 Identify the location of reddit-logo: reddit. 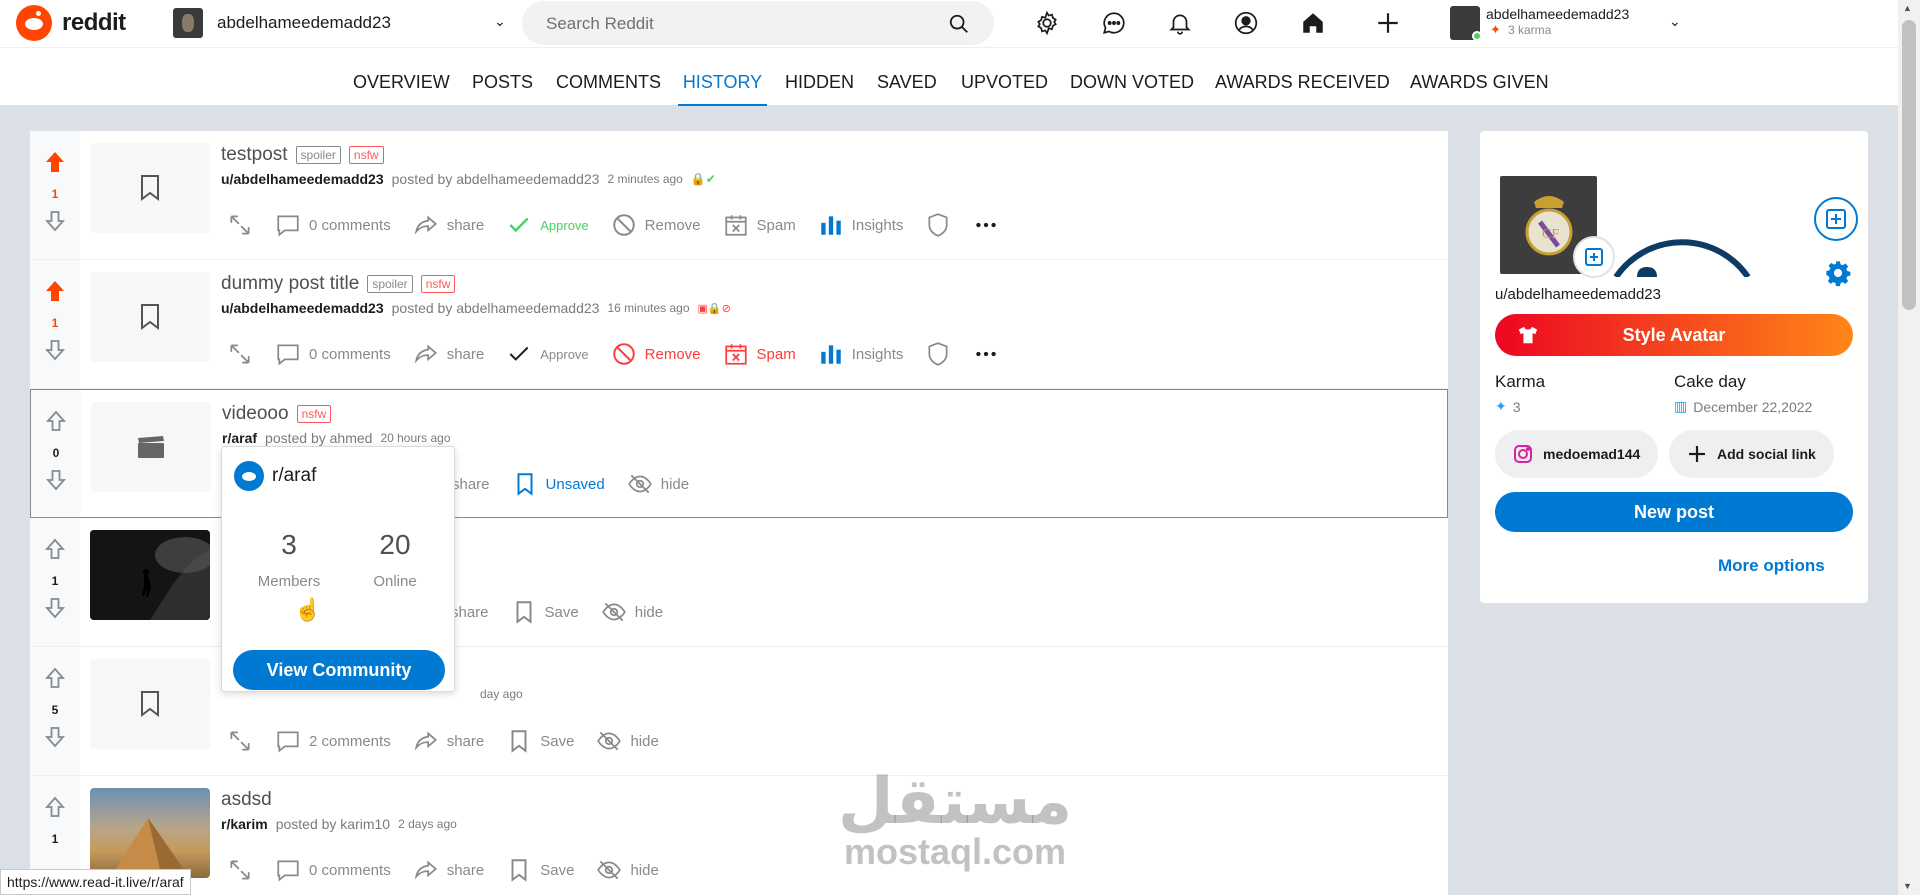
(71, 23).